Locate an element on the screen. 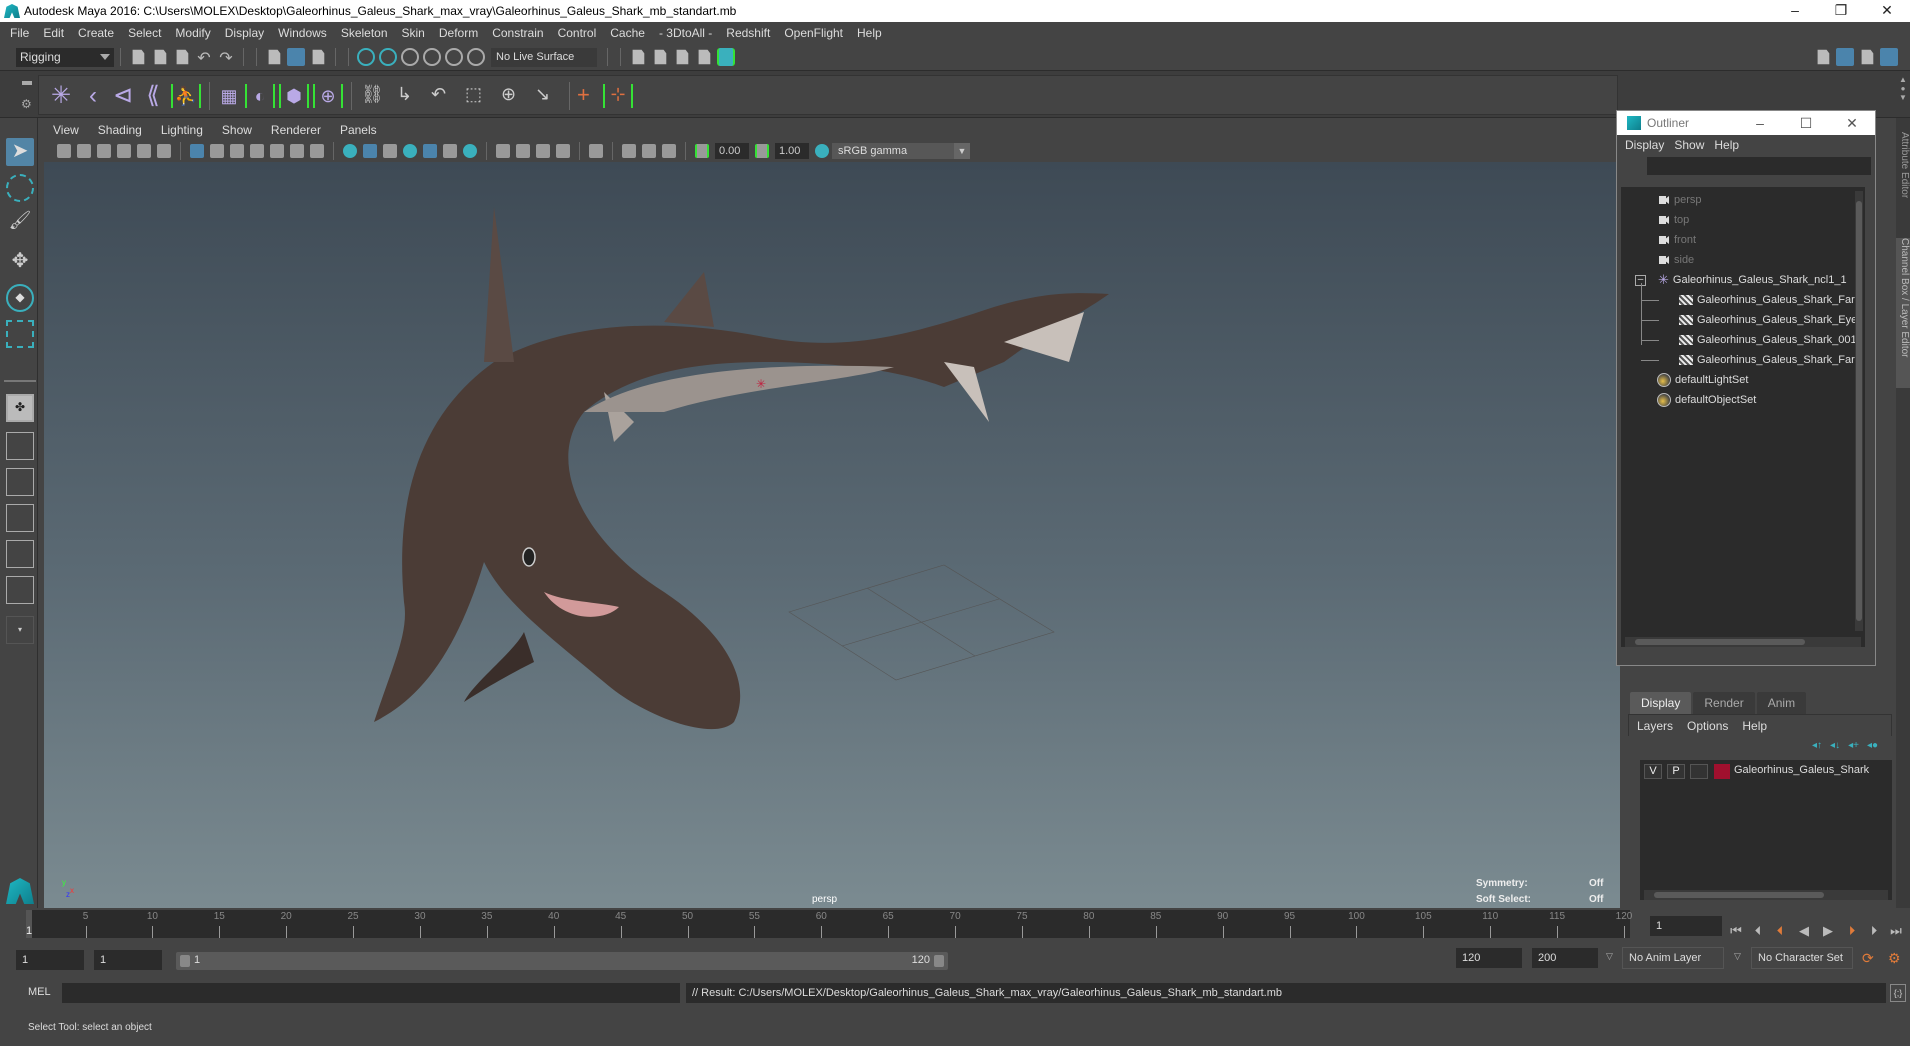 The height and width of the screenshot is (1046, 1910). play-forwards-button: ▶ is located at coordinates (1828, 931).